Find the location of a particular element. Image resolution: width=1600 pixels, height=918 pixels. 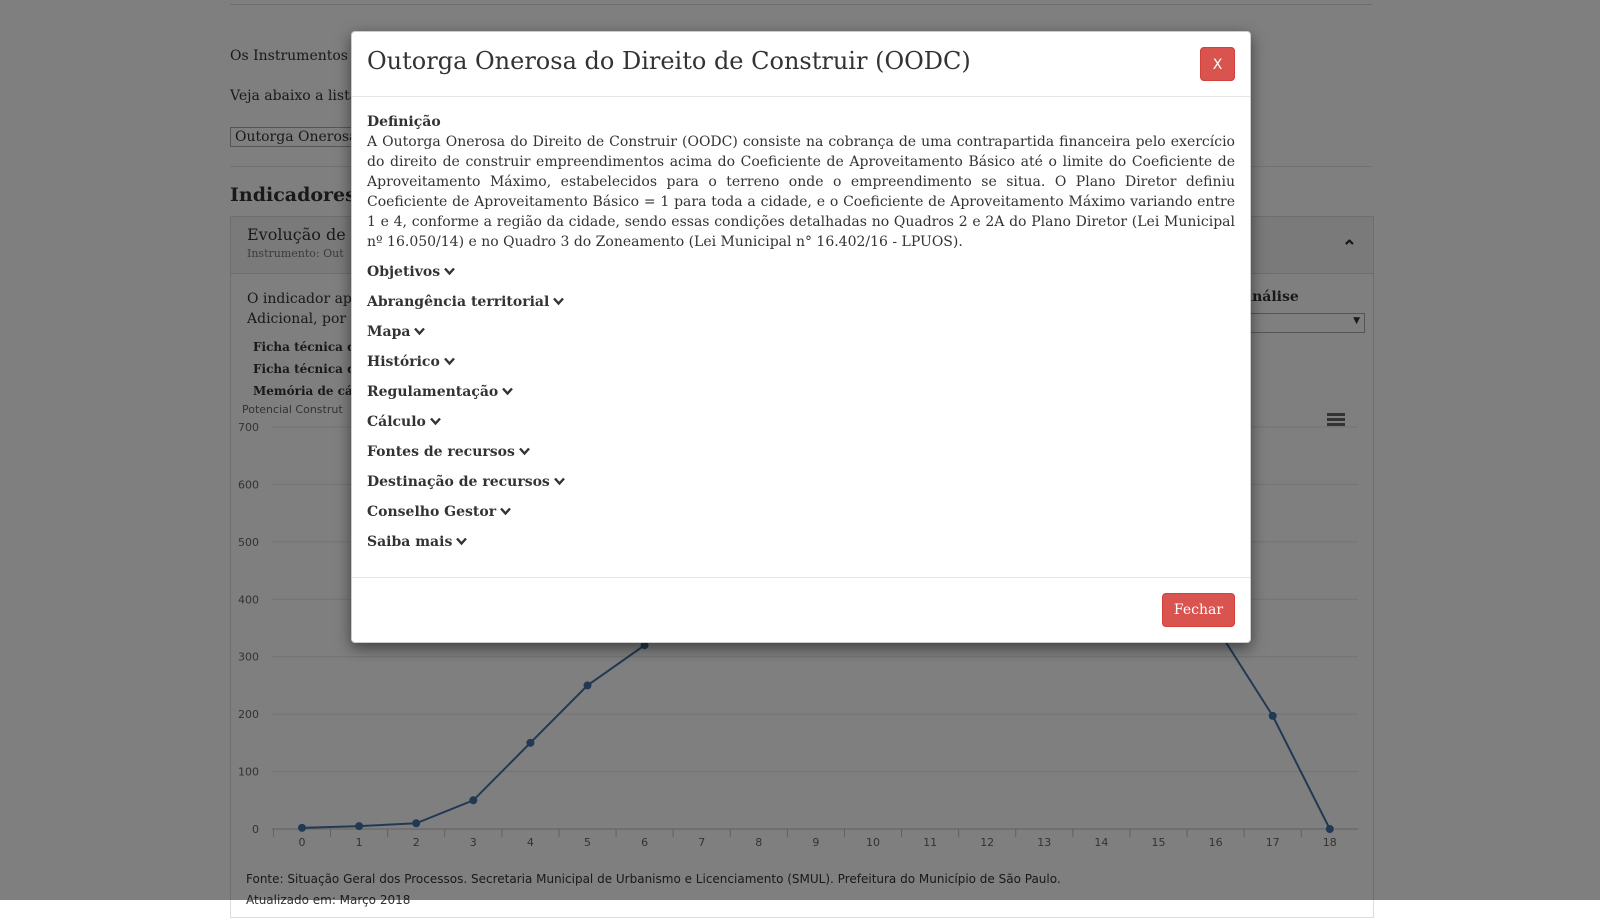

definition-heading: Definição is located at coordinates (404, 122).